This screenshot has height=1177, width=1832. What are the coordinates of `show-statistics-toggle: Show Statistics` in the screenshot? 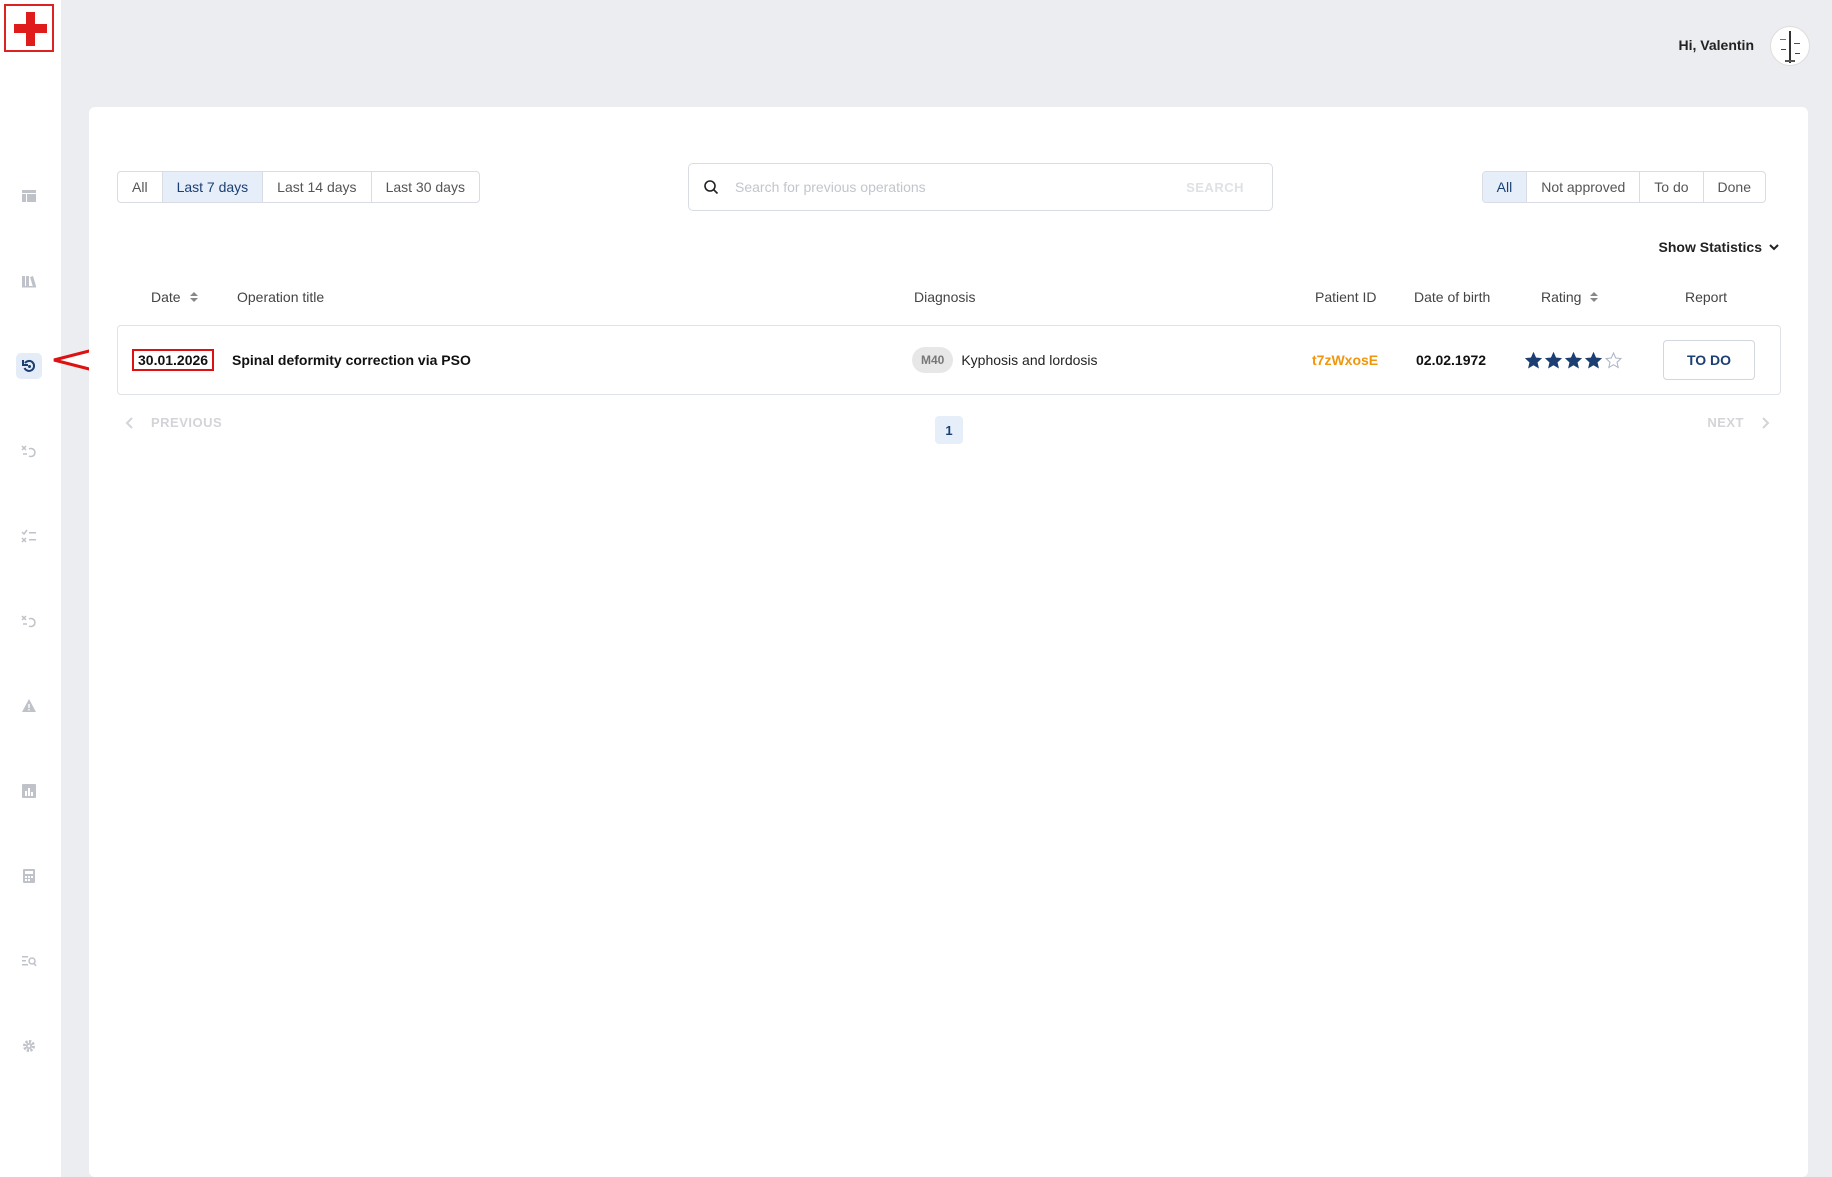 It's located at (1719, 247).